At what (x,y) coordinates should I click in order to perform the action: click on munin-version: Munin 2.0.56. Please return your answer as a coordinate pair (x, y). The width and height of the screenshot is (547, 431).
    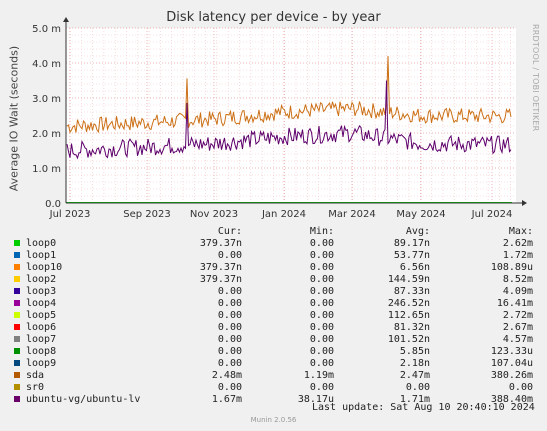
    Looking at the image, I should click on (273, 420).